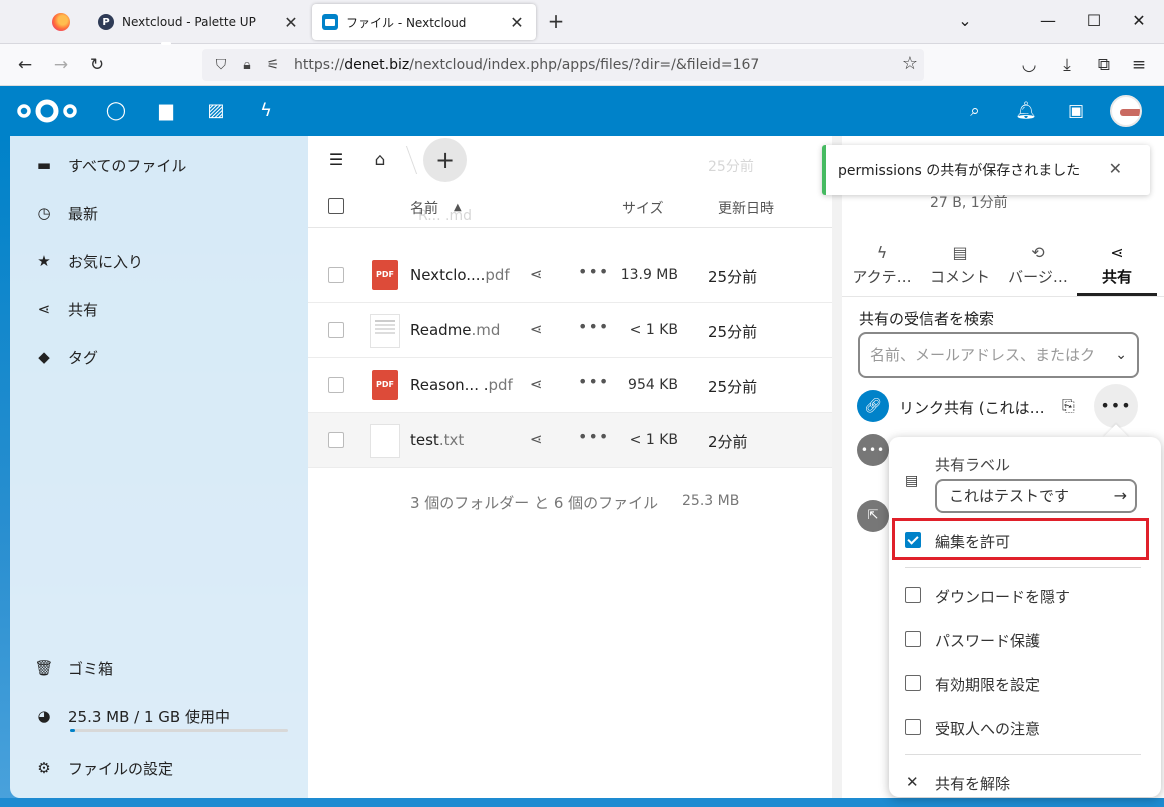 The height and width of the screenshot is (807, 1164). I want to click on maximize-button: ☐, so click(1094, 22).